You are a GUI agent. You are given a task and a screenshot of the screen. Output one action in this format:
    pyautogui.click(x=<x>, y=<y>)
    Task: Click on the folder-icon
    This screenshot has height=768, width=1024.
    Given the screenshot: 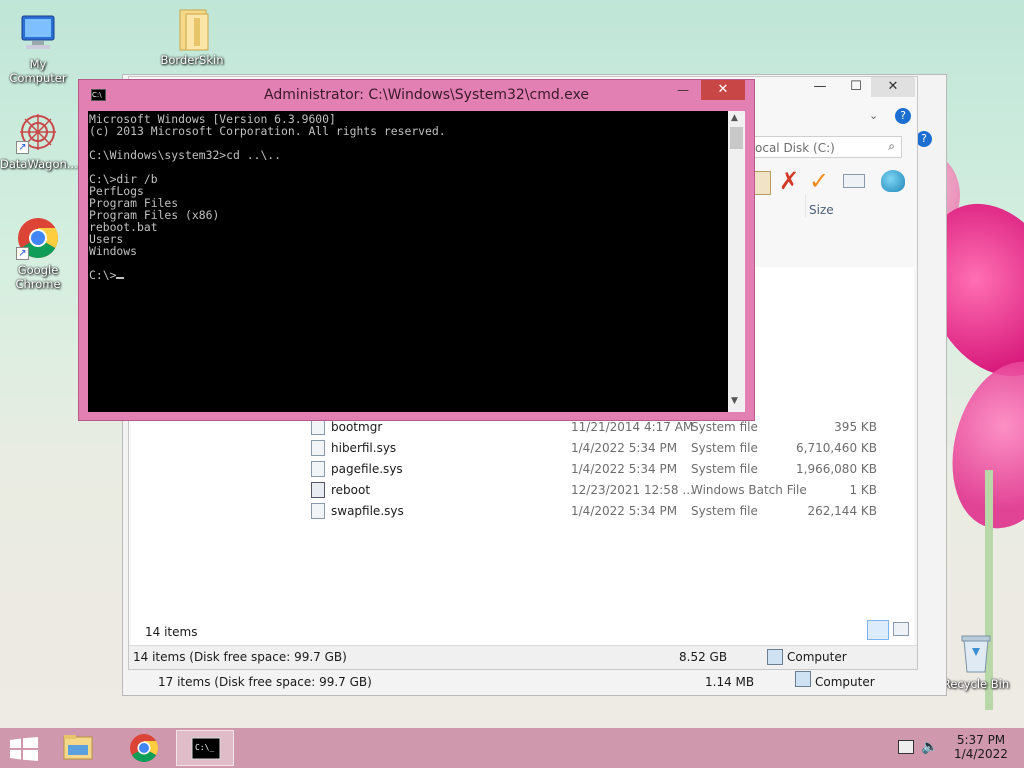 What is the action you would take?
    pyautogui.click(x=192, y=28)
    